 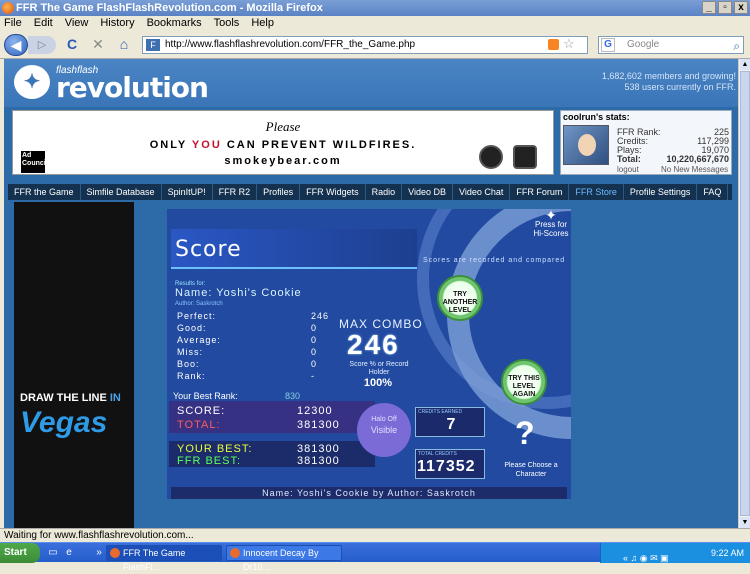 What do you see at coordinates (540, 192) in the screenshot?
I see `nav-ffr-forum: FFR Forum` at bounding box center [540, 192].